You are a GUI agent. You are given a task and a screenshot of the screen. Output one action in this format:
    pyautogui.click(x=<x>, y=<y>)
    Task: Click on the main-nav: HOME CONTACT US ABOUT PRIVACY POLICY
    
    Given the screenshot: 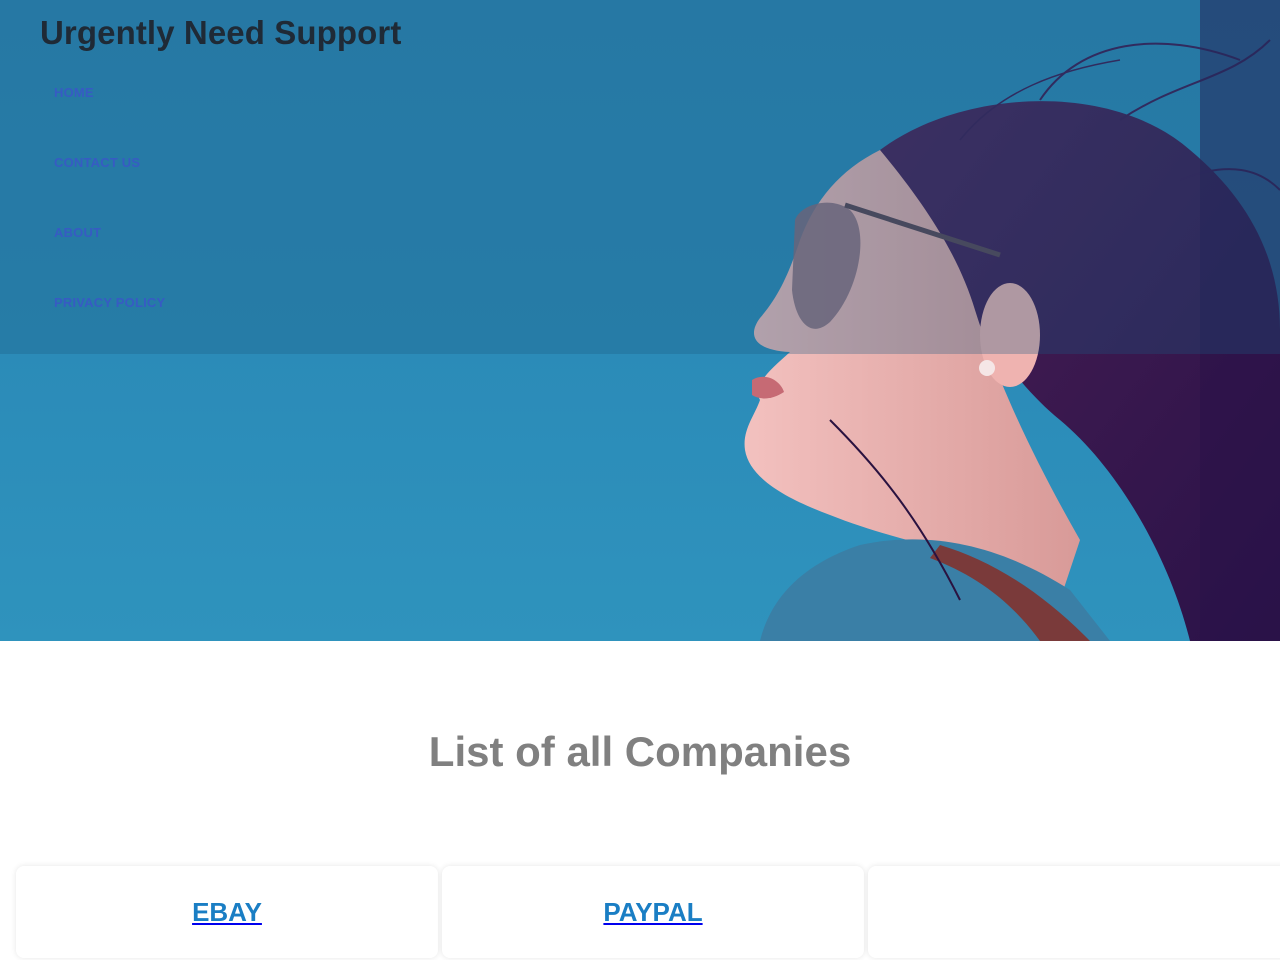 What is the action you would take?
    pyautogui.click(x=109, y=224)
    